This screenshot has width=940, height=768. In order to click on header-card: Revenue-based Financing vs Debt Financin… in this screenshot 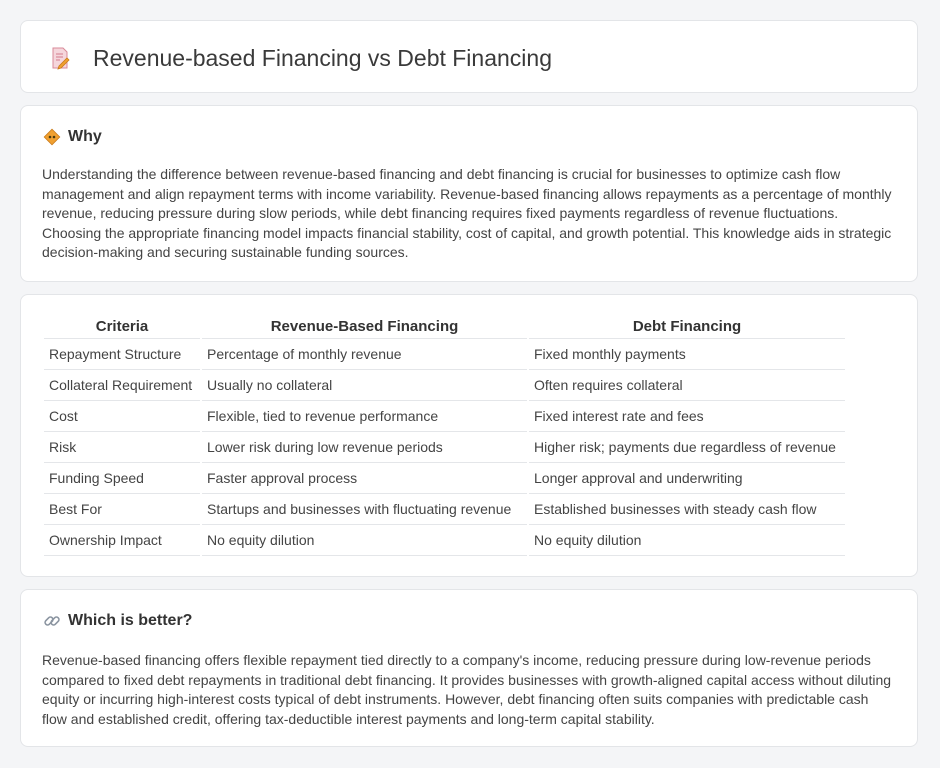, I will do `click(469, 56)`.